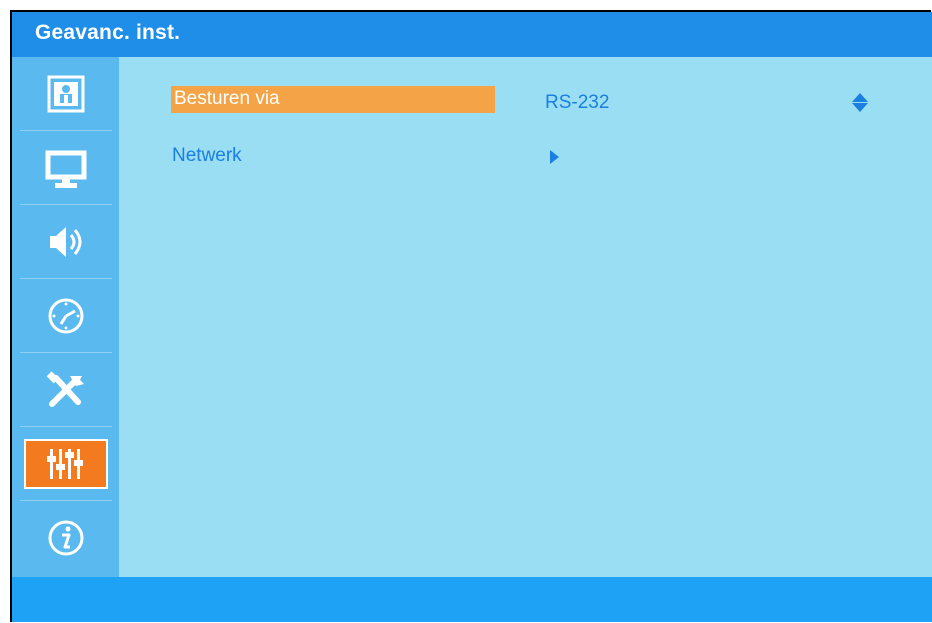 This screenshot has height=623, width=932. I want to click on clock-icon, so click(65, 316).